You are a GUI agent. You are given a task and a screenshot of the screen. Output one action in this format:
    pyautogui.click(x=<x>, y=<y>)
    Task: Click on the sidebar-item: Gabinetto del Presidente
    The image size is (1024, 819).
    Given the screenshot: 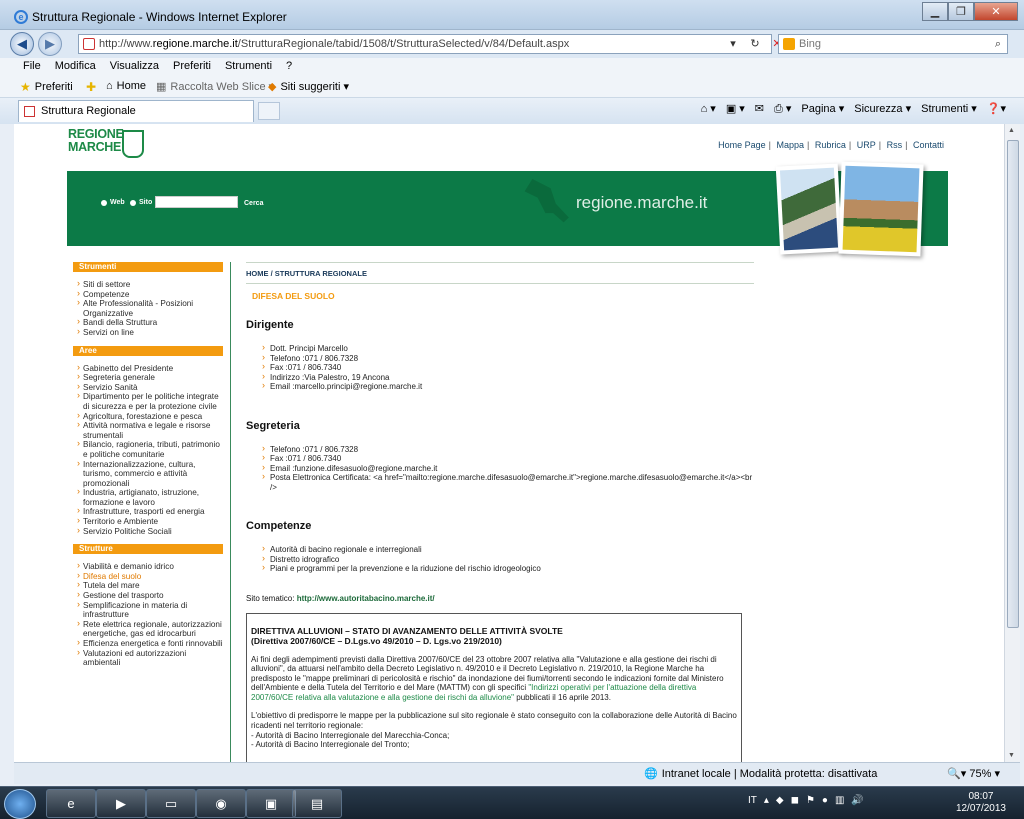 What is the action you would take?
    pyautogui.click(x=150, y=368)
    